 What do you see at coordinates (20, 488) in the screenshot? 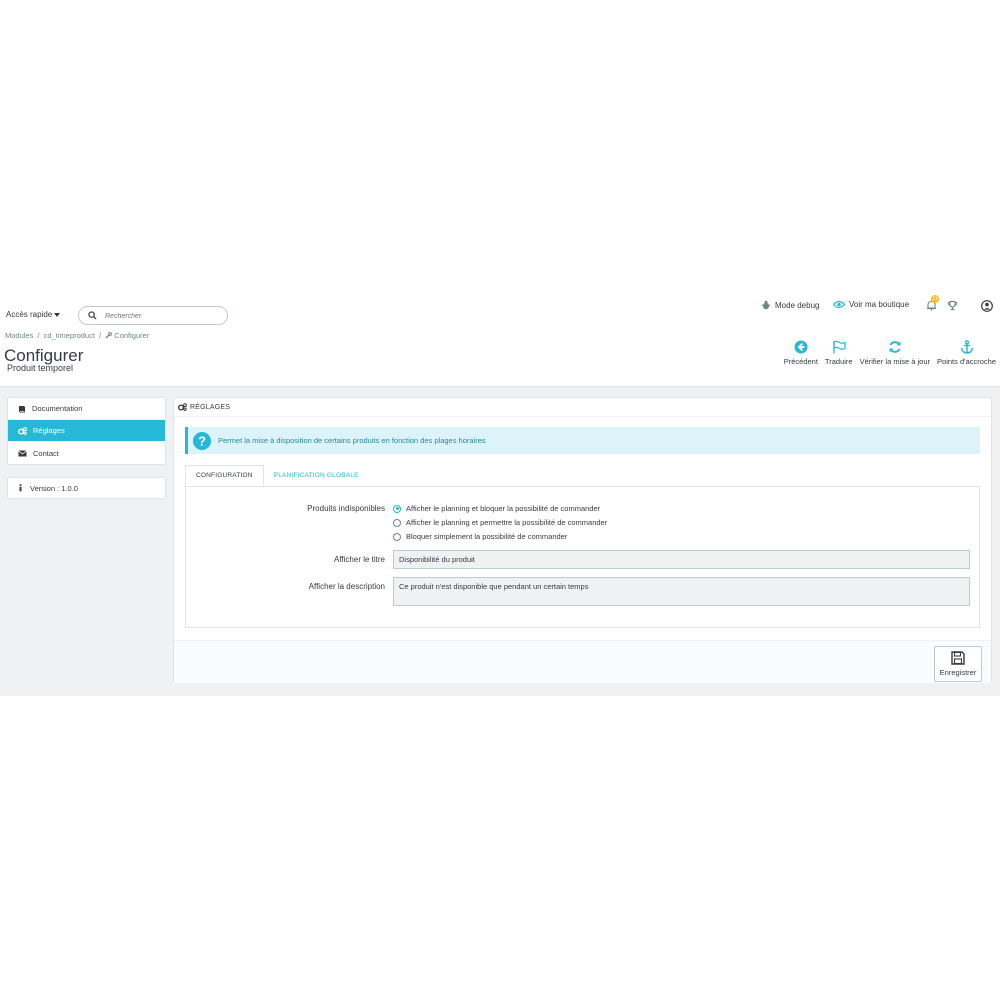
I see `info-icon` at bounding box center [20, 488].